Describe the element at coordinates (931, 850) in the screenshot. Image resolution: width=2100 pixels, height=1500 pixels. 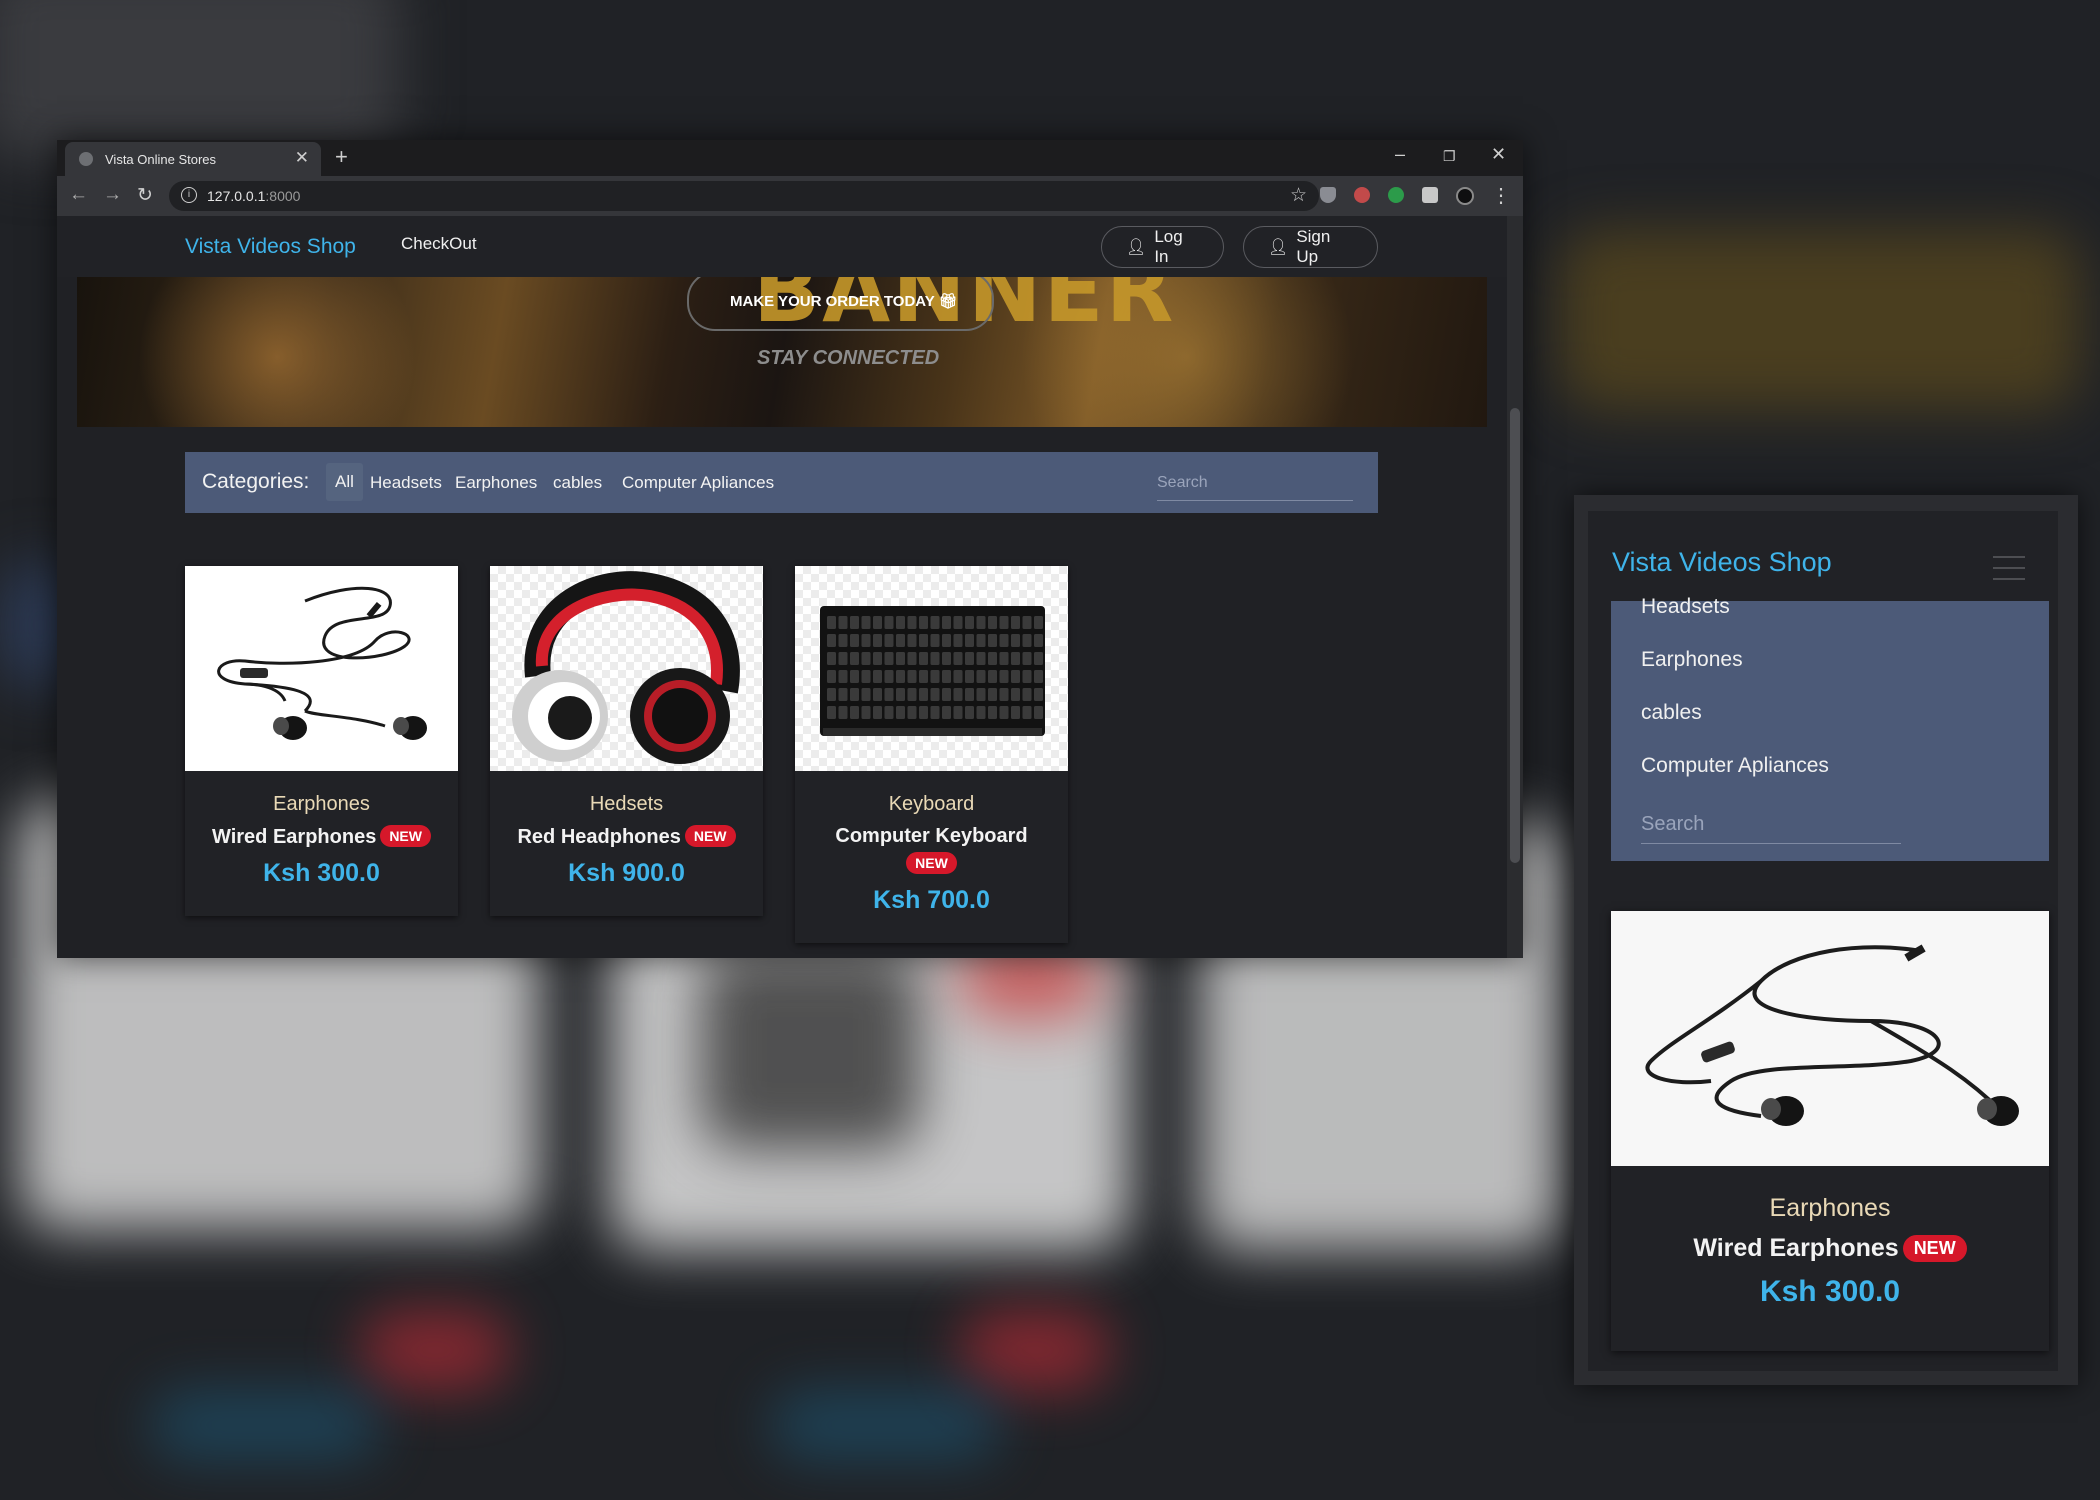
I see `product-name: Computer Keyboard NEW` at that location.